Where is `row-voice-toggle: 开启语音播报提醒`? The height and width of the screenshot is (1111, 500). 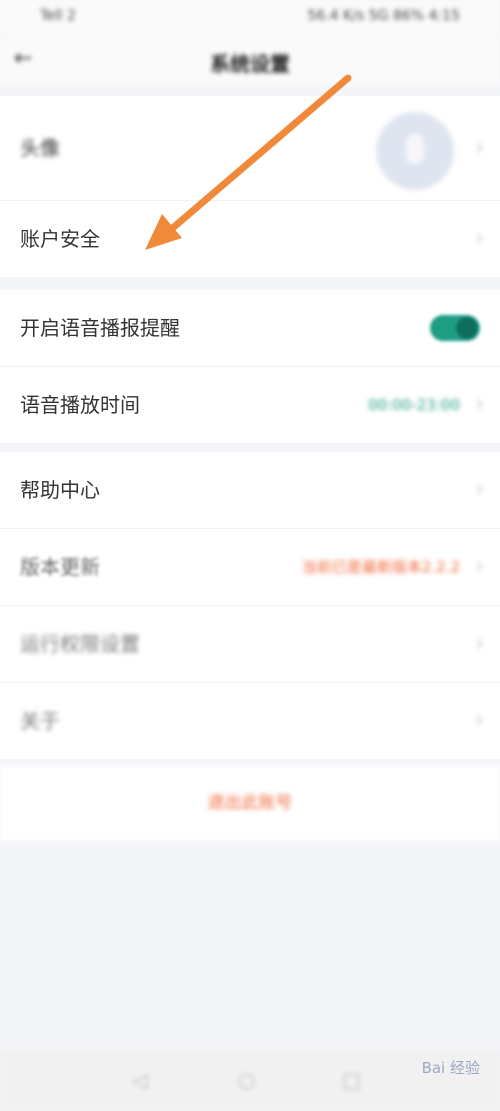 row-voice-toggle: 开启语音播报提醒 is located at coordinates (250, 328).